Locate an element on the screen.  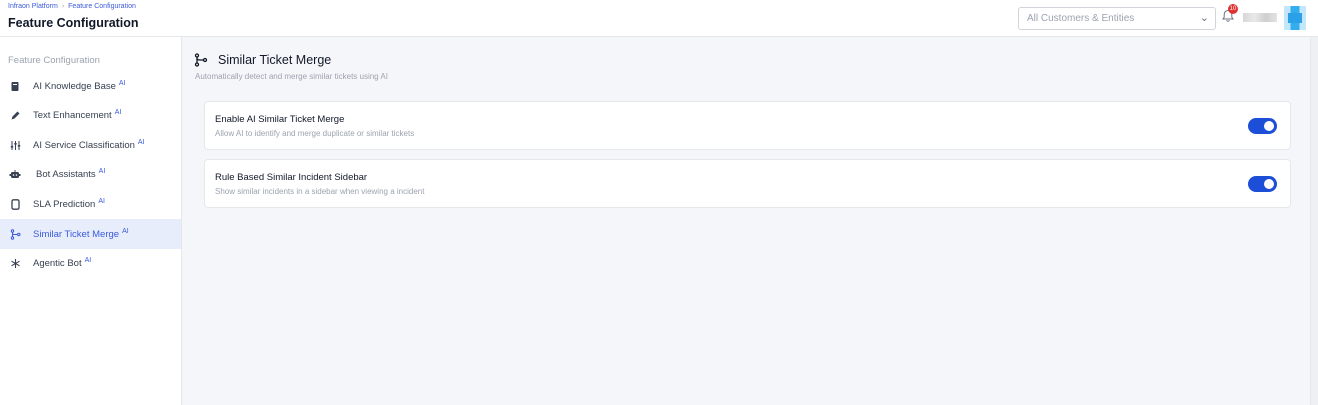
sidebar-item-agentic-bot: Agentic Bot AI is located at coordinates (90, 263).